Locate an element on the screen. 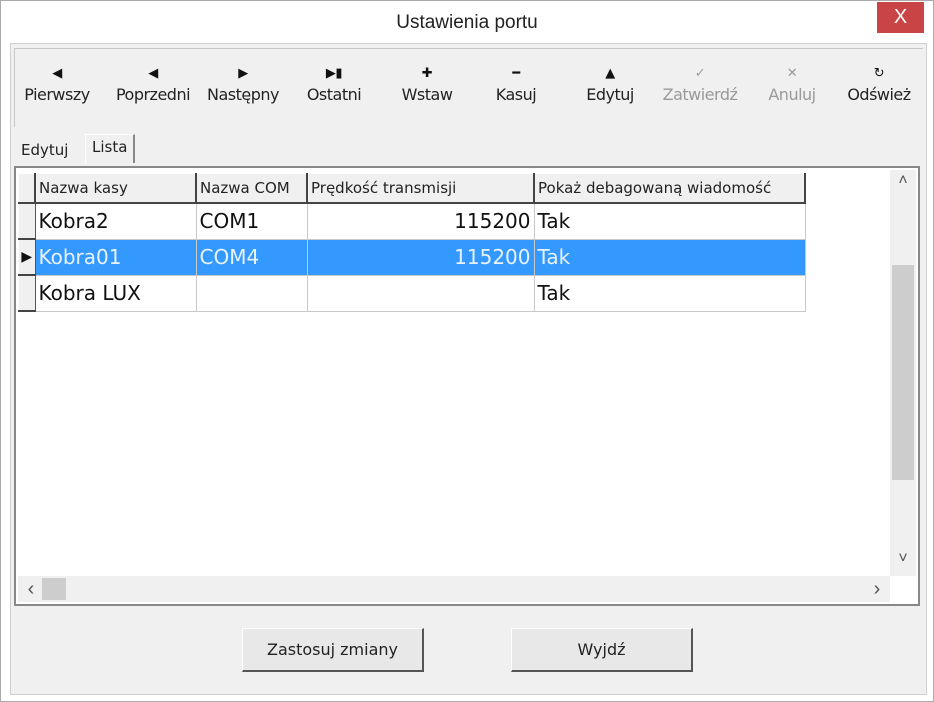 This screenshot has width=934, height=702. prev-icon: ◀ is located at coordinates (153, 73).